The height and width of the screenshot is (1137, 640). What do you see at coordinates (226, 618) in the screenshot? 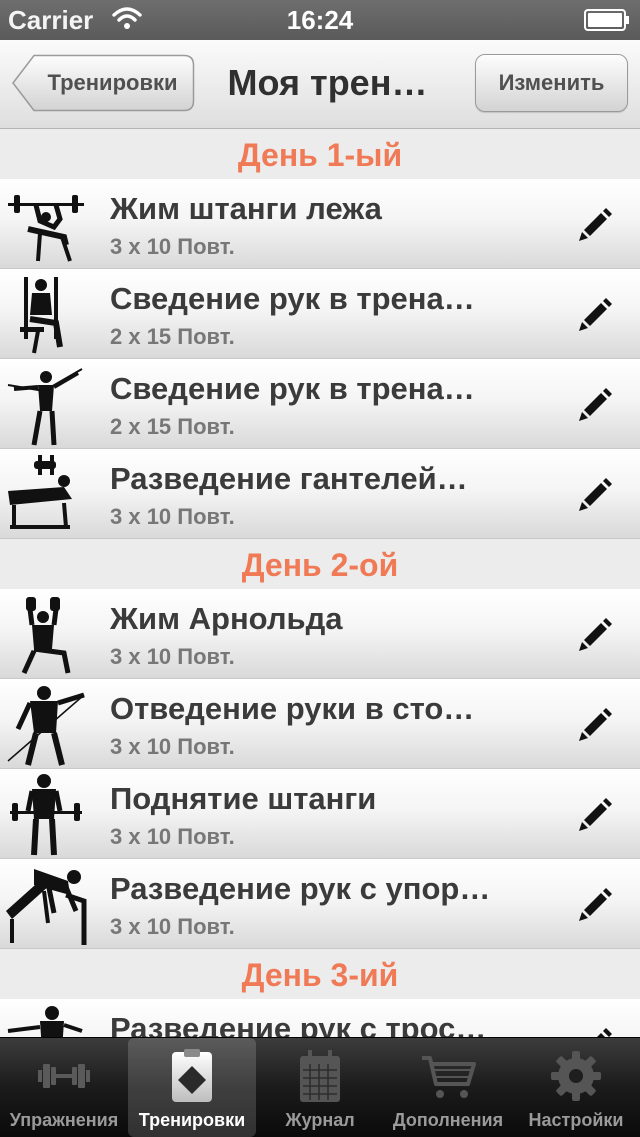
I see `exercise-name: Жим Арнольда` at bounding box center [226, 618].